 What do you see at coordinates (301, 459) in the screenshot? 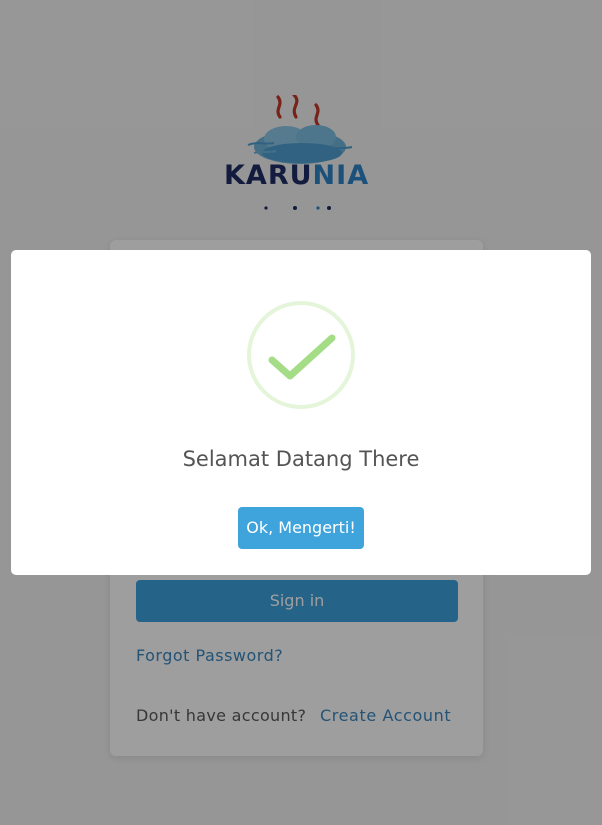
I see `dialog-title: Selamat Datang There` at bounding box center [301, 459].